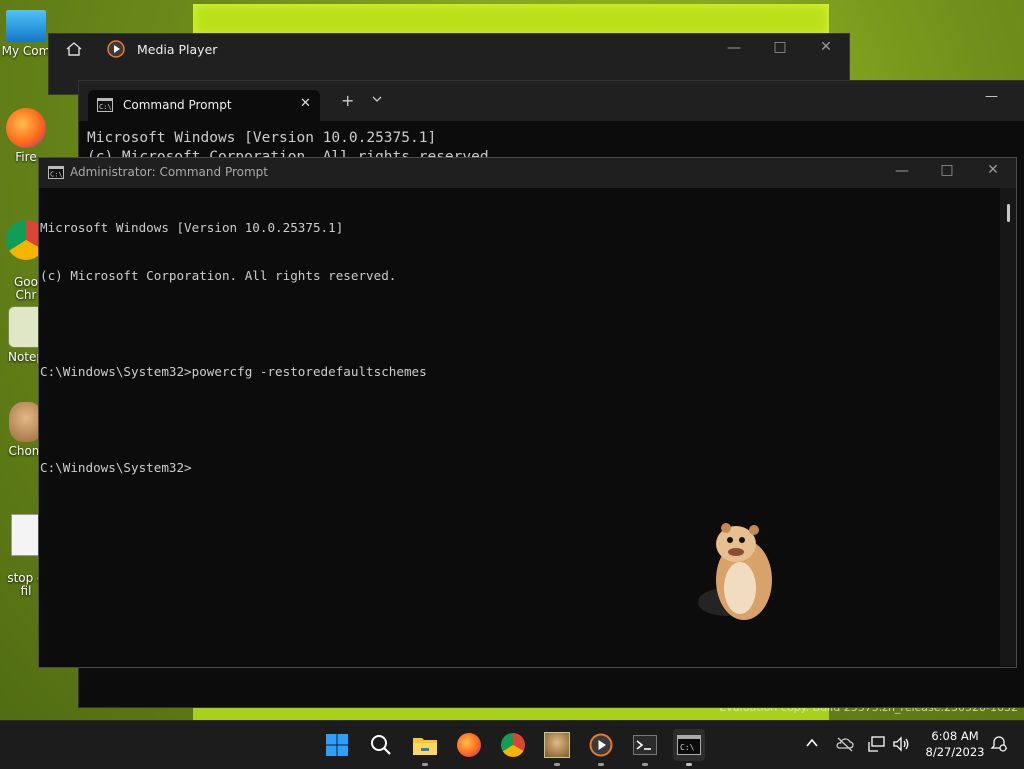 This screenshot has height=769, width=1024. I want to click on cmd-scrollbar-thumb, so click(1008, 213).